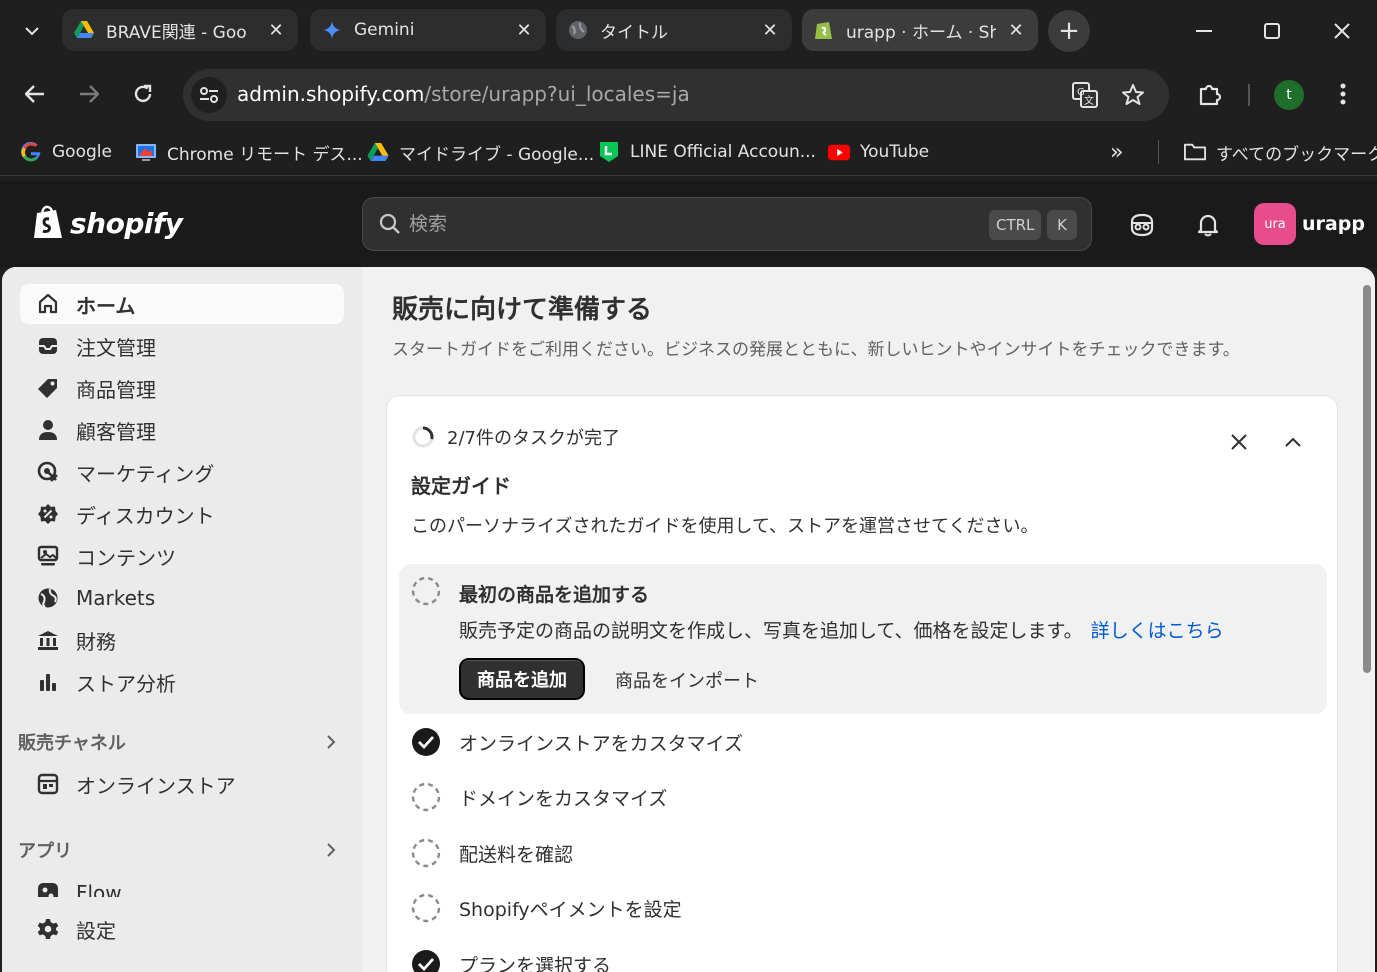 The height and width of the screenshot is (972, 1377). Describe the element at coordinates (182, 784) in the screenshot. I see `sidebar-item-online-store: オンラインストア` at that location.